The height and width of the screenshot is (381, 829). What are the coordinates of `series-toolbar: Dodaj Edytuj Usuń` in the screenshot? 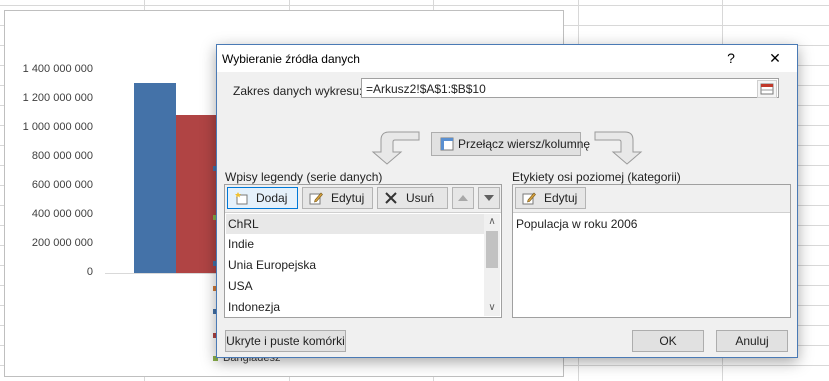 It's located at (363, 199).